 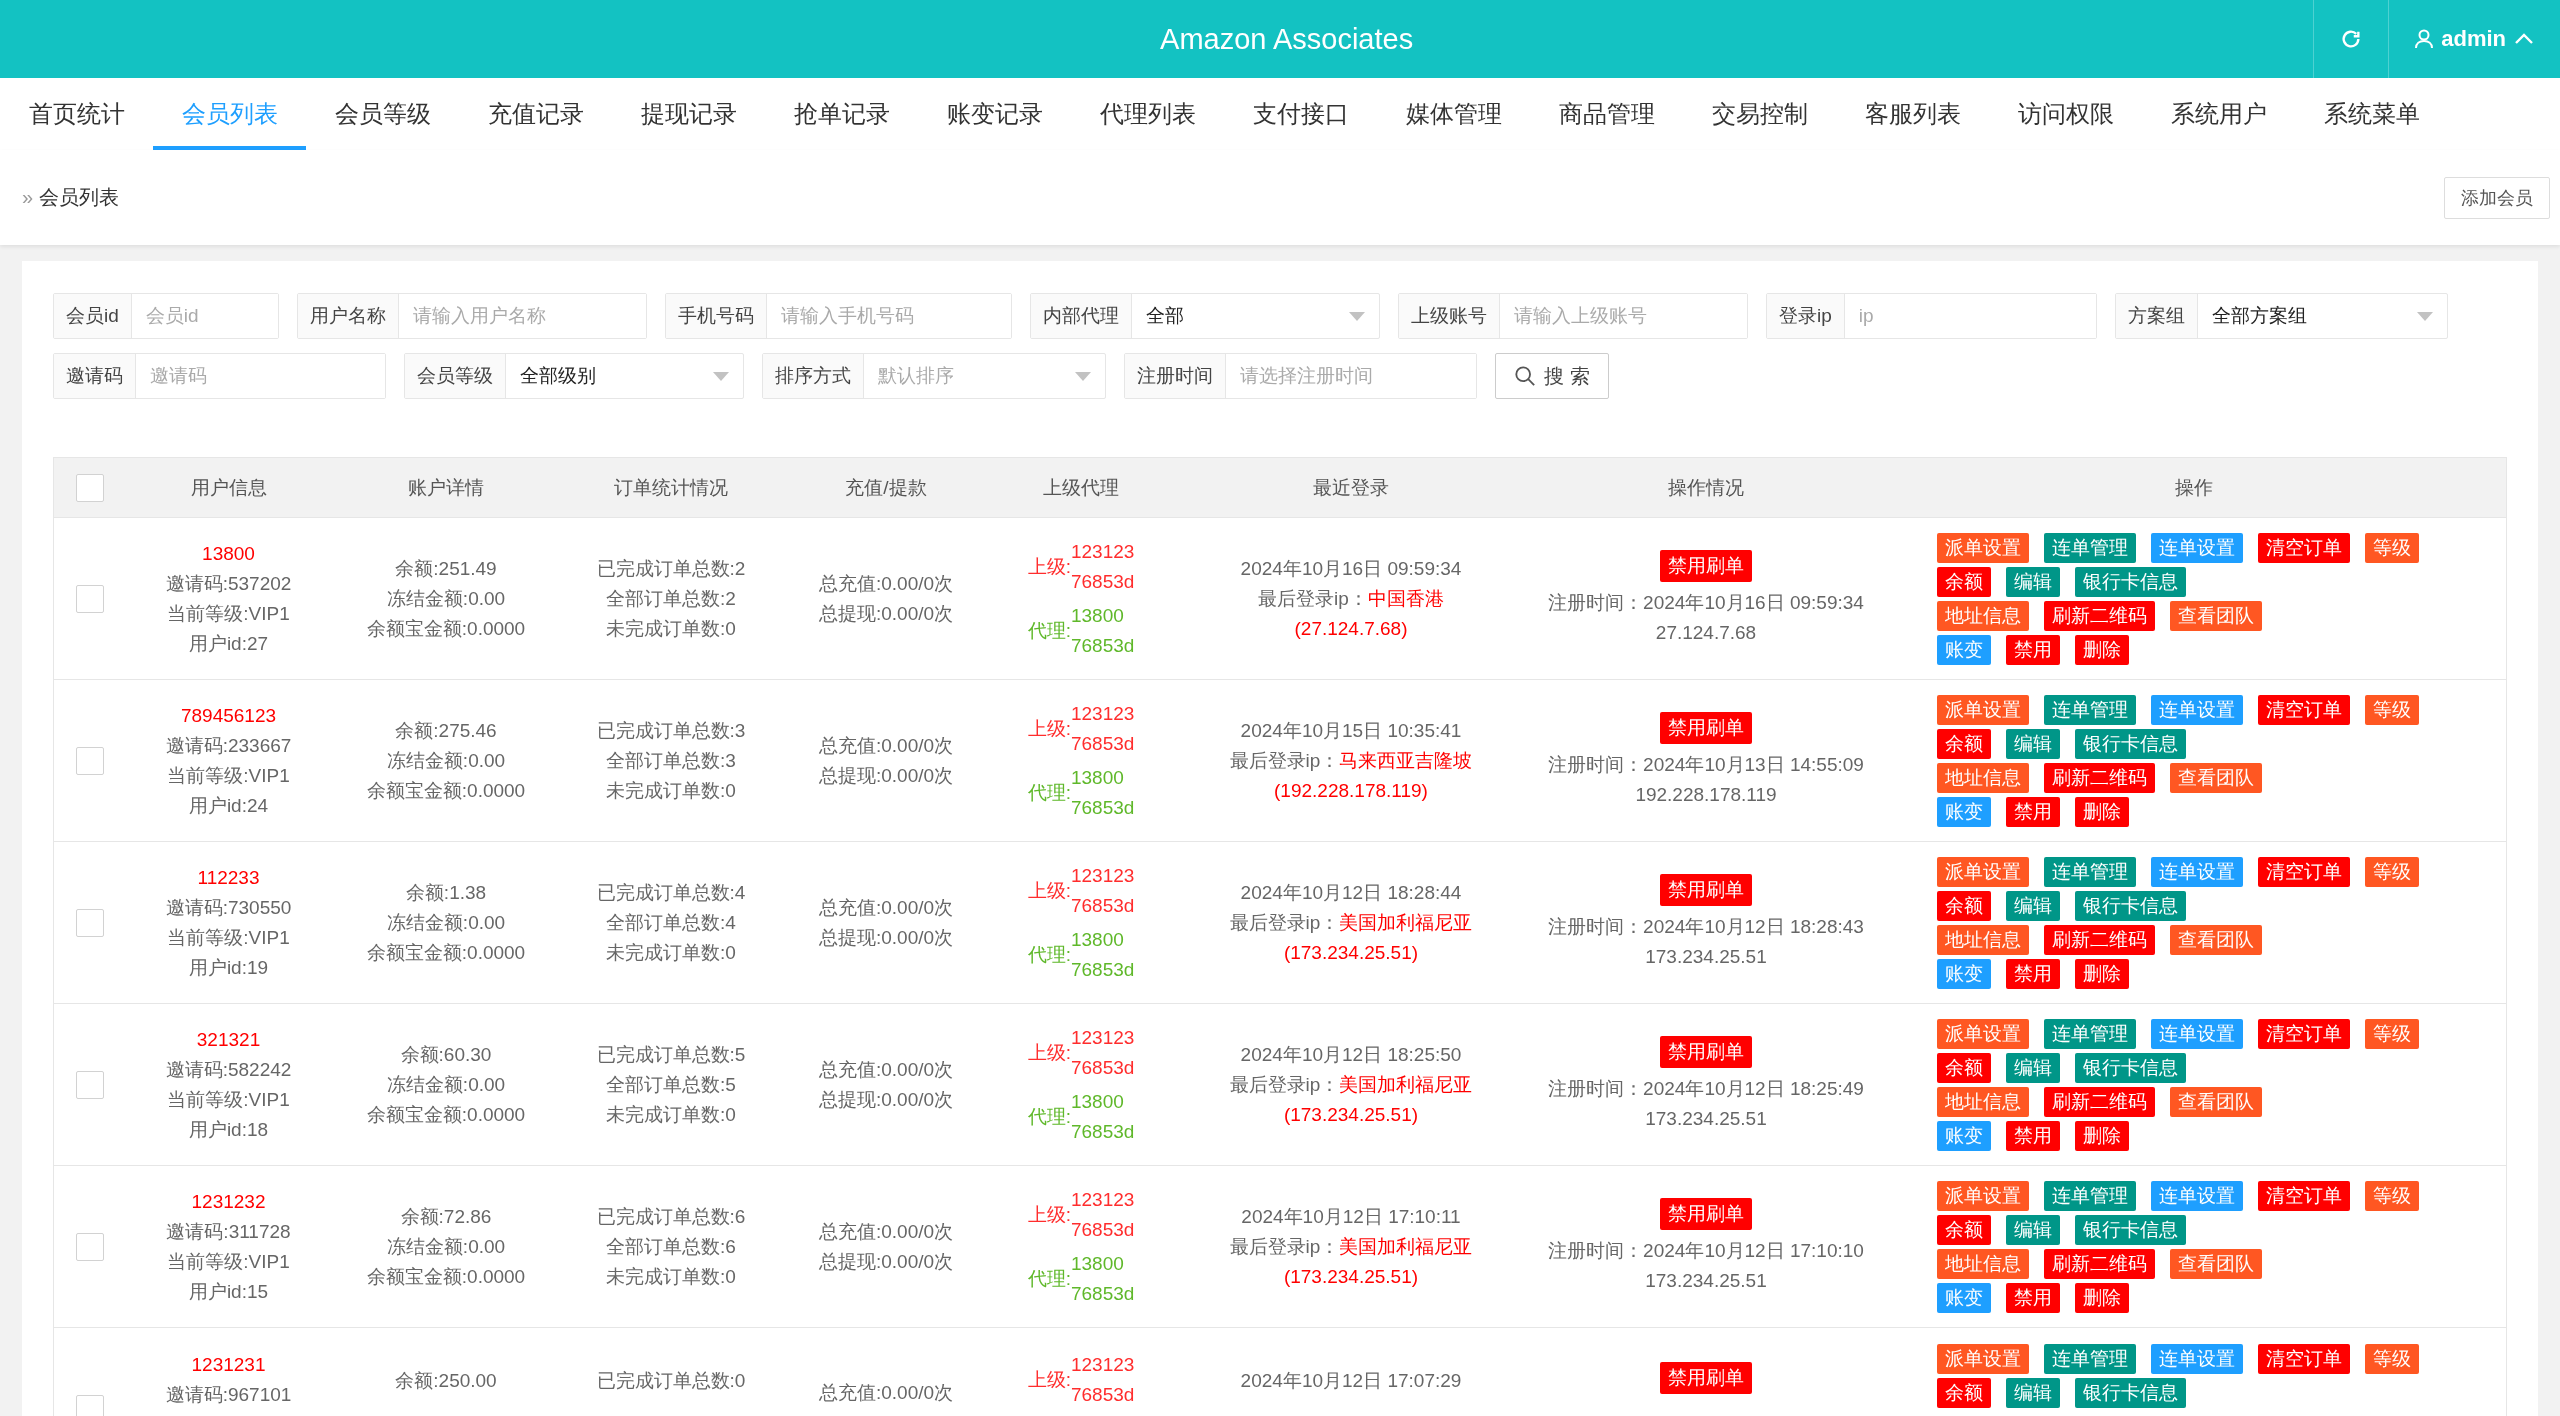 I want to click on nav-tab: 代理列表, so click(x=1147, y=114).